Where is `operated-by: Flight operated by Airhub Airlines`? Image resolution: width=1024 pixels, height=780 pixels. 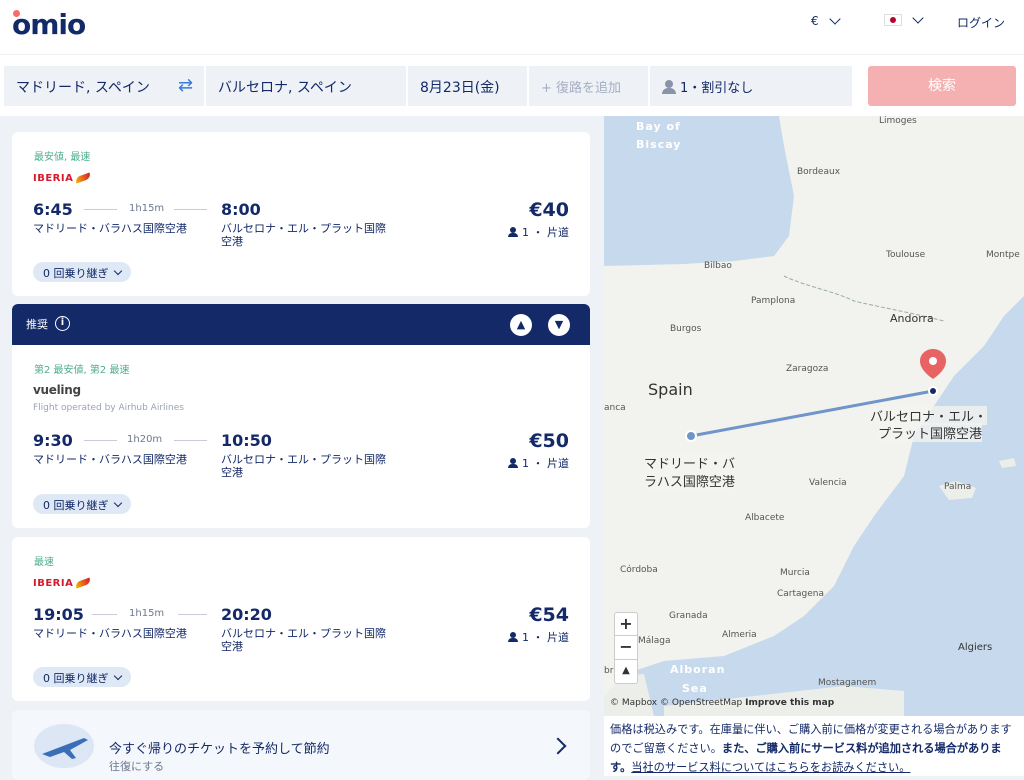
operated-by: Flight operated by Airhub Airlines is located at coordinates (108, 408).